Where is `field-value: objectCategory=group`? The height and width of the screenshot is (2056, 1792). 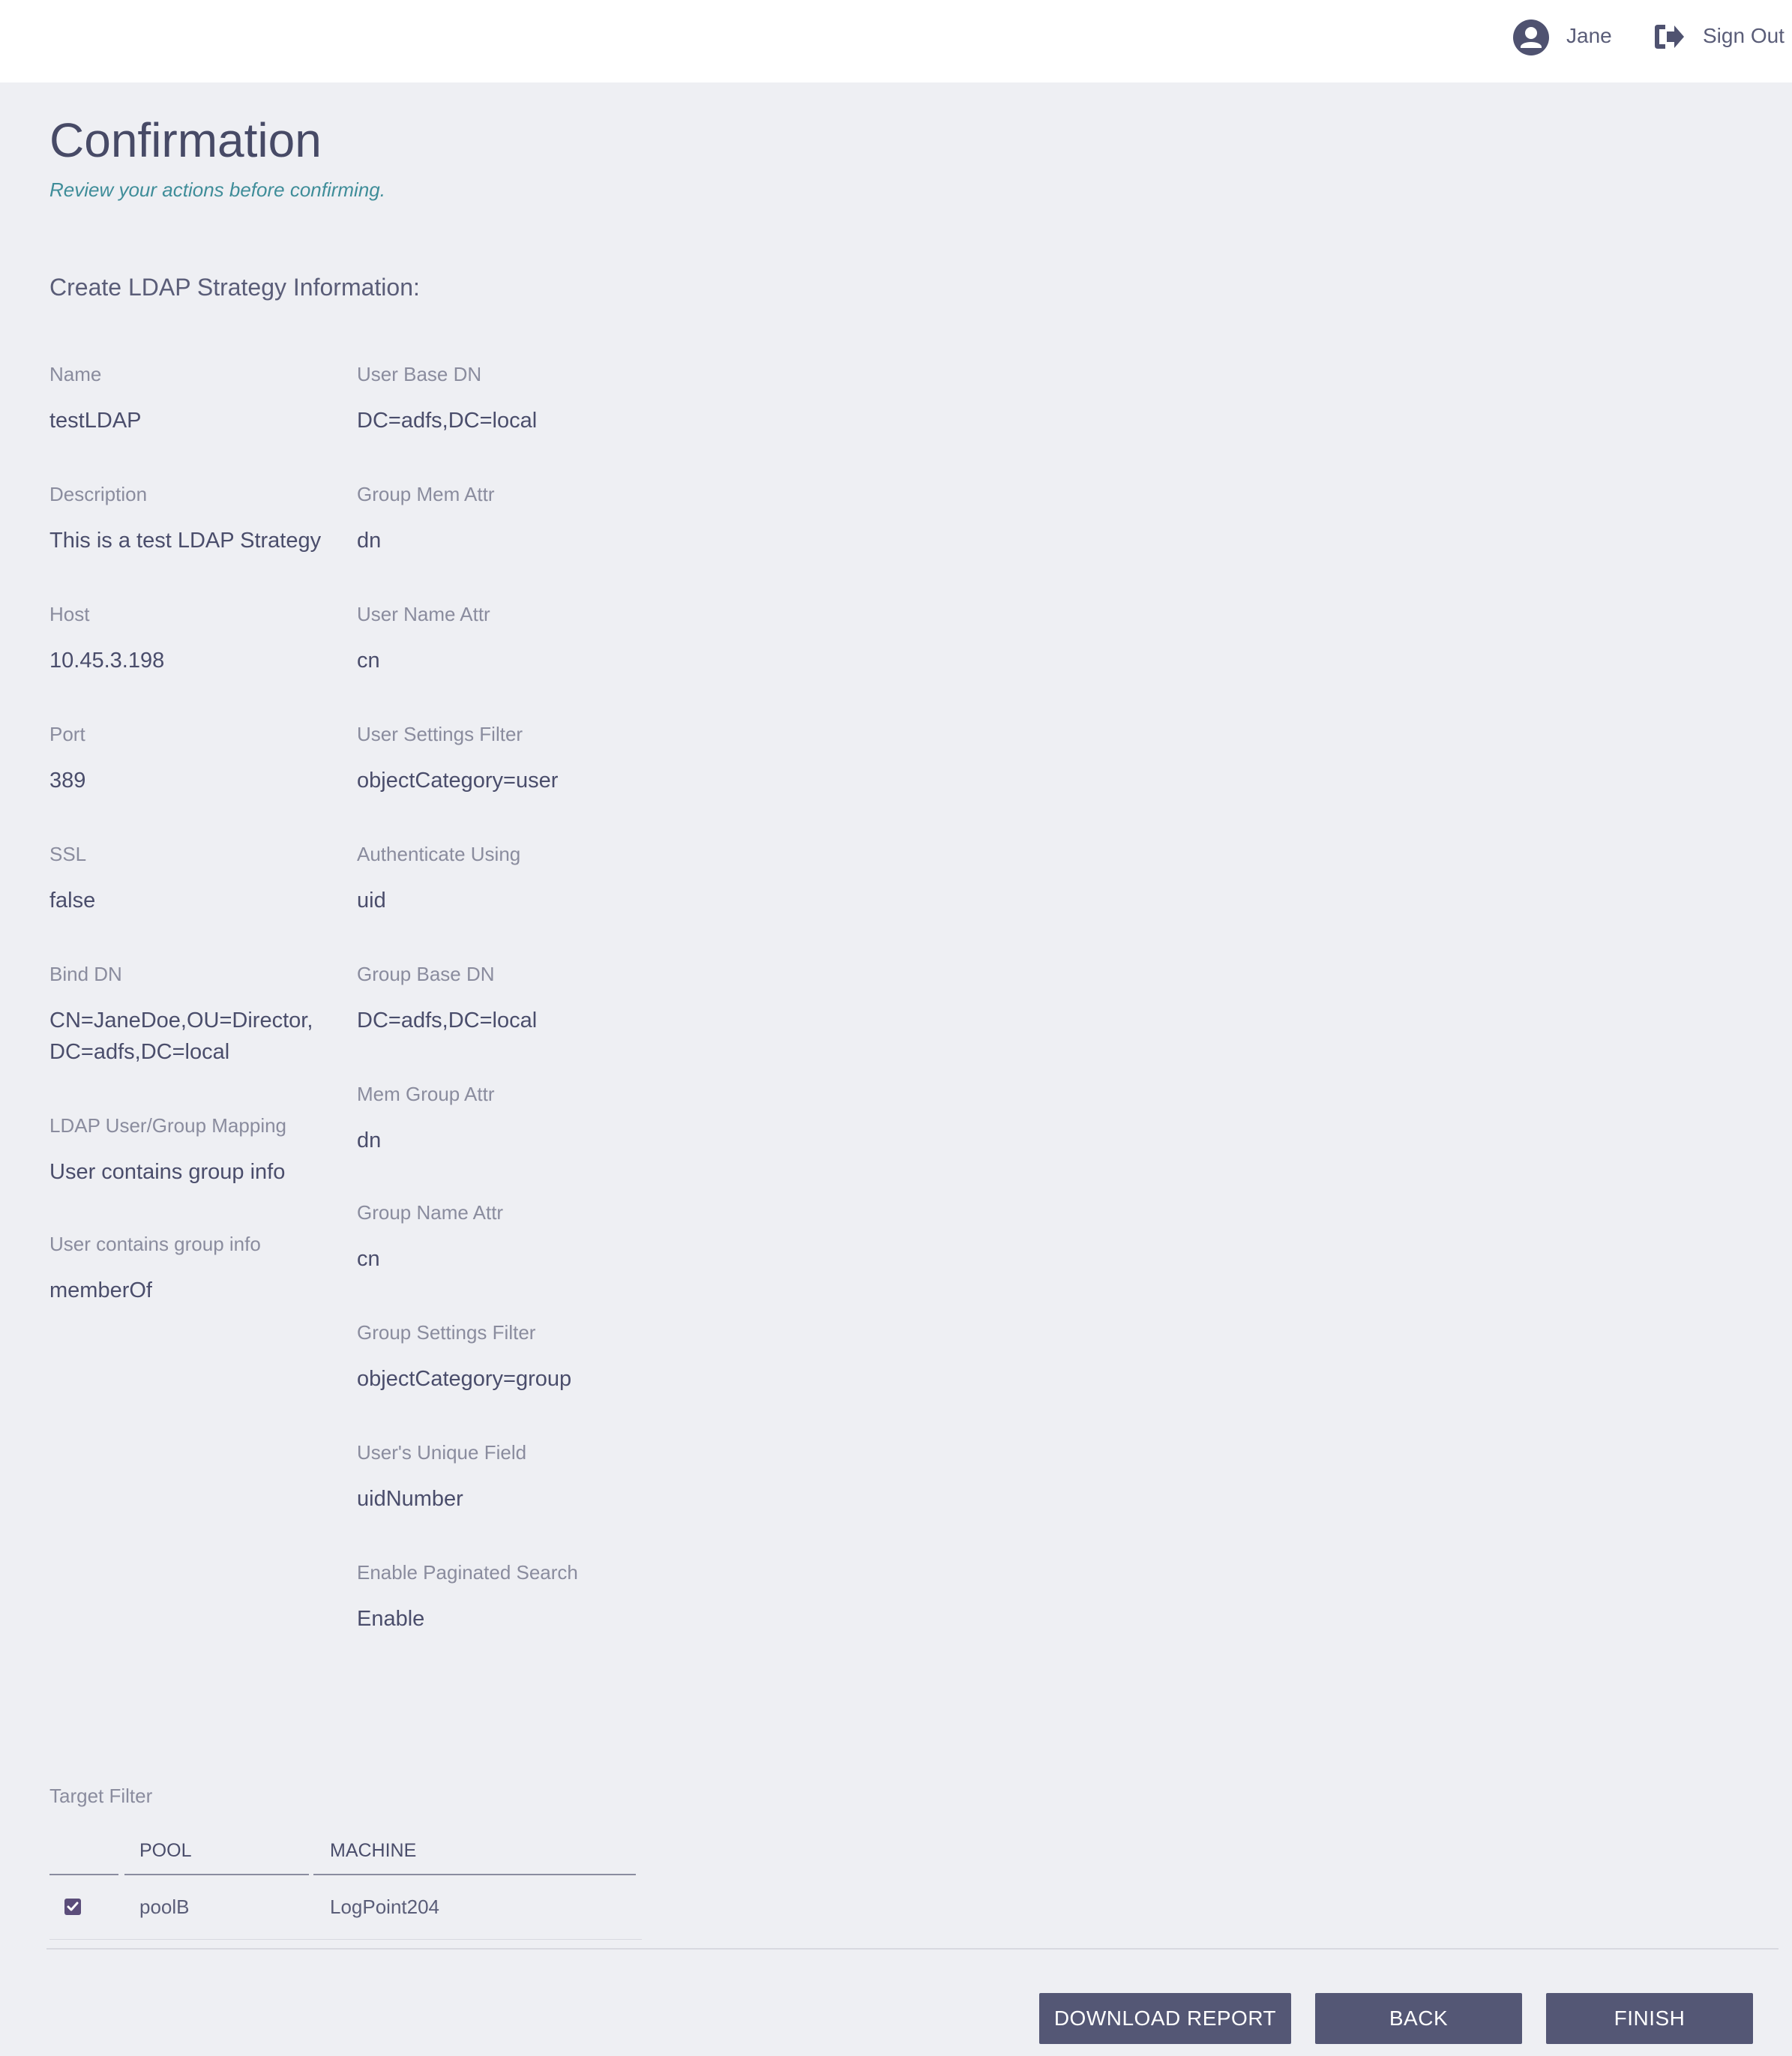 field-value: objectCategory=group is located at coordinates (465, 1379).